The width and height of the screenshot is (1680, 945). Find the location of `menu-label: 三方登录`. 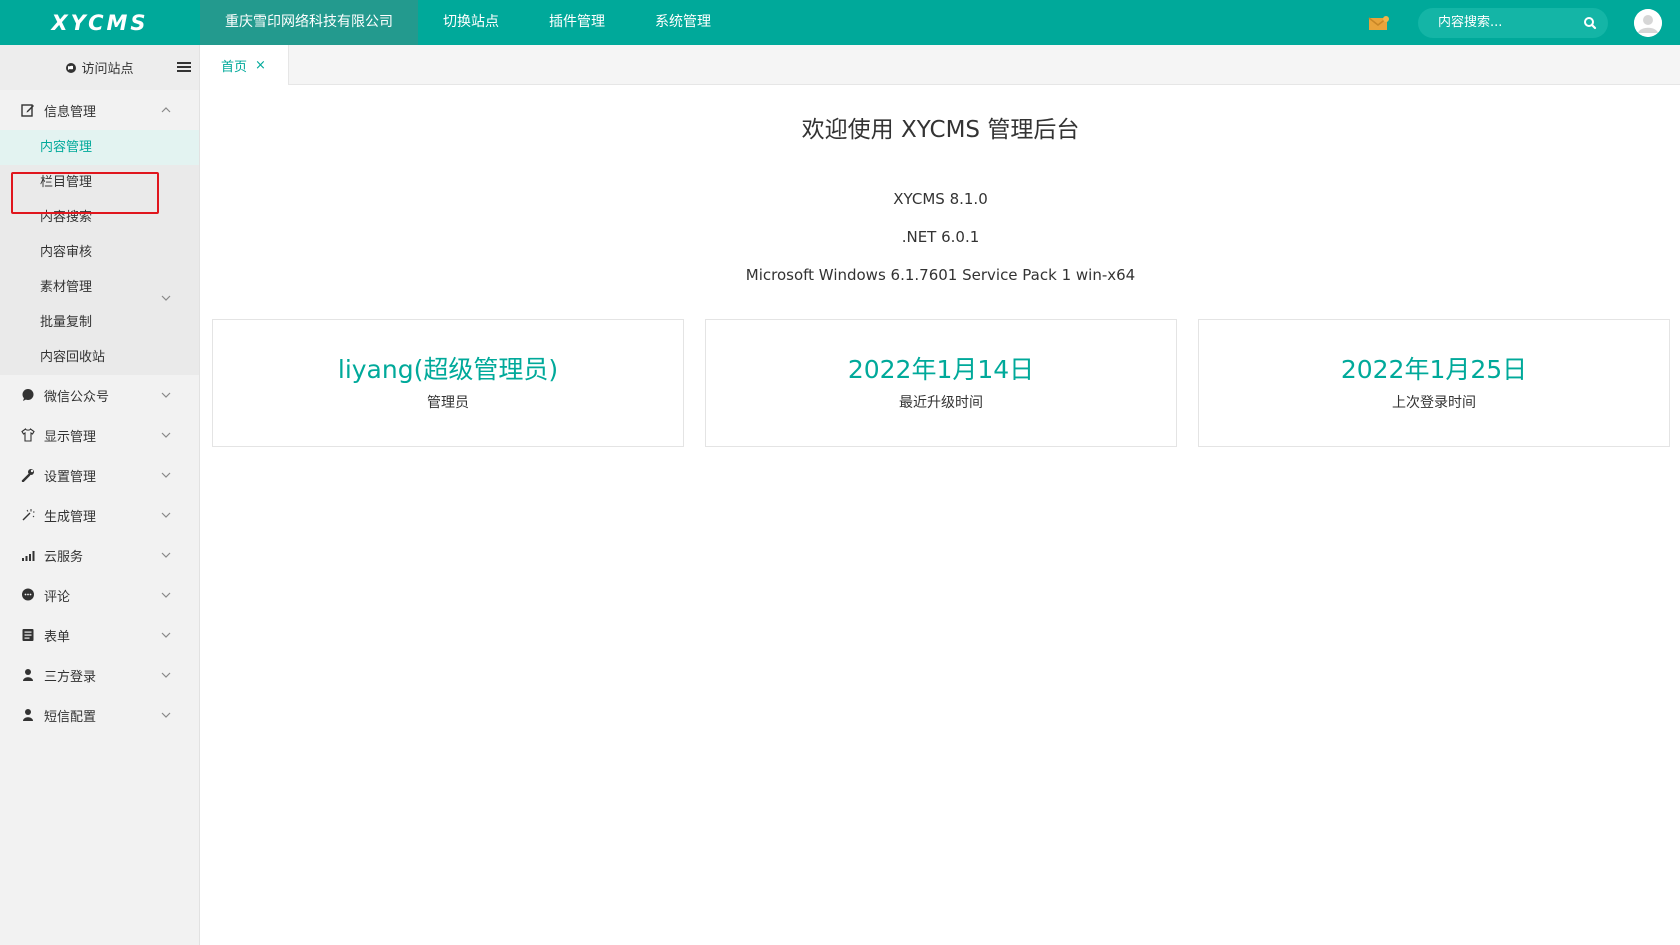

menu-label: 三方登录 is located at coordinates (70, 677).